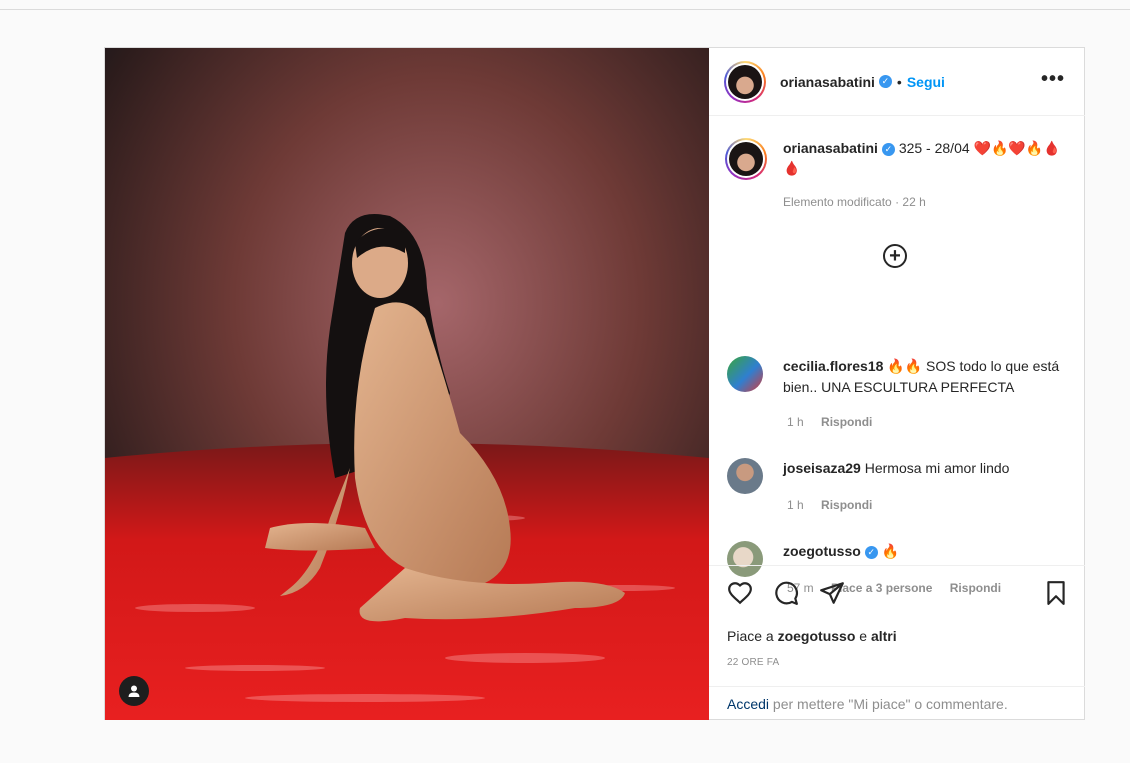 The width and height of the screenshot is (1130, 763). What do you see at coordinates (1053, 79) in the screenshot?
I see `more-options-icon: •••` at bounding box center [1053, 79].